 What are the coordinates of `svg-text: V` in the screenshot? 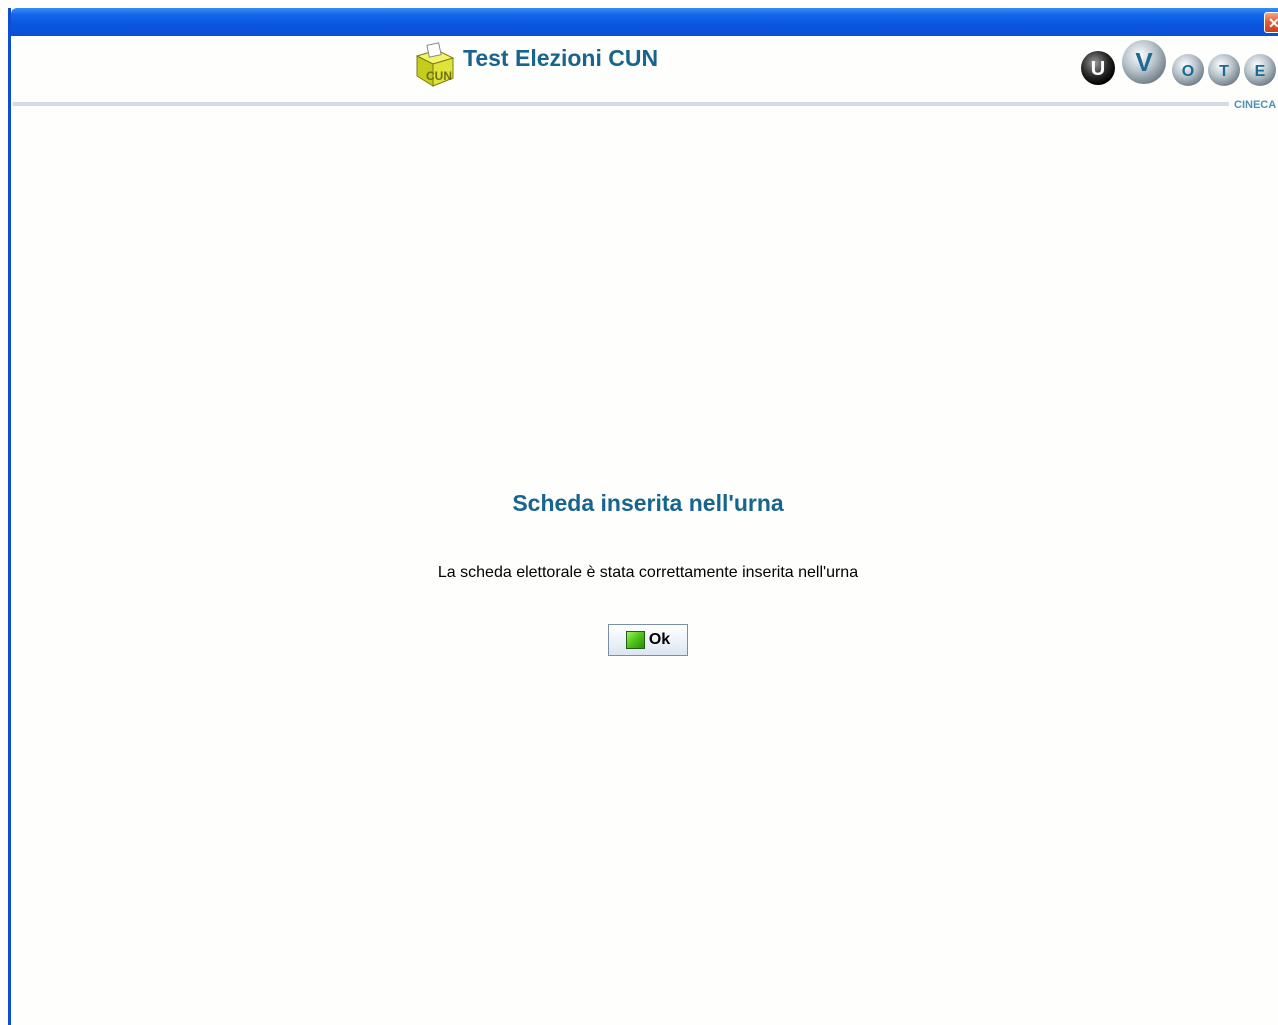 It's located at (1144, 62).